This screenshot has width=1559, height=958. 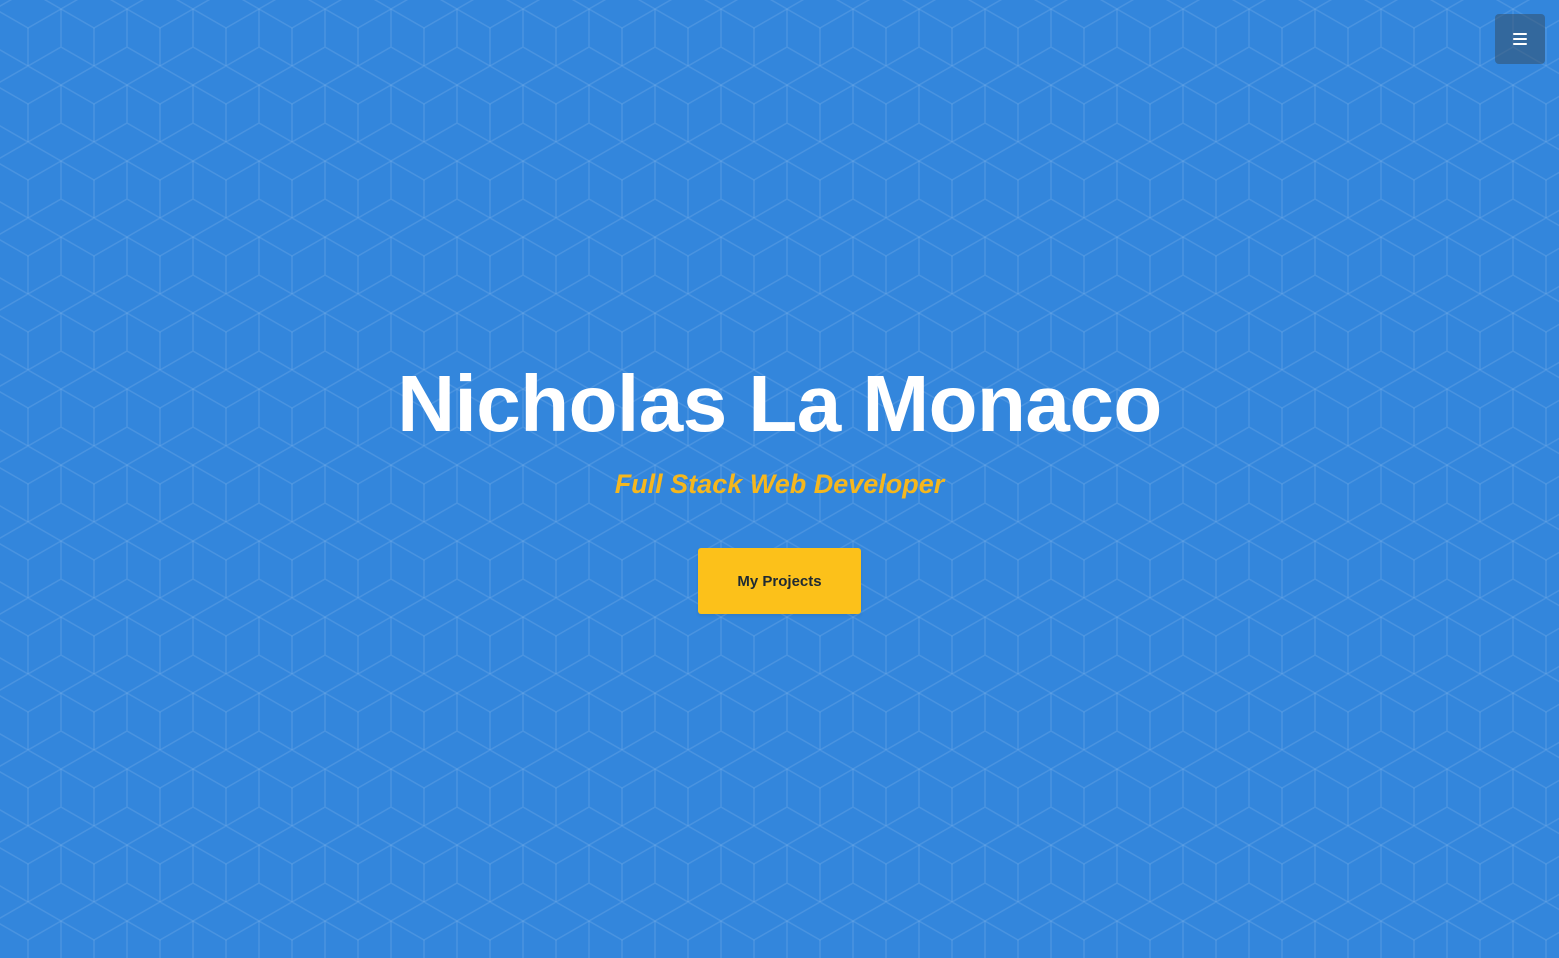 I want to click on hero-tagline: Full Stack Web Developer, so click(x=779, y=484).